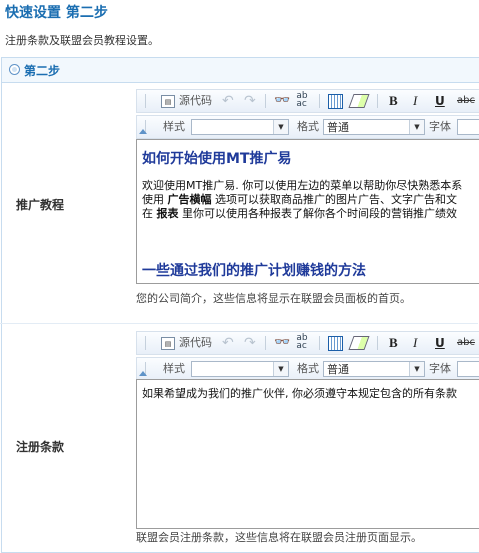 This screenshot has height=553, width=479. Describe the element at coordinates (240, 70) in the screenshot. I see `panel-header: 第二步` at that location.